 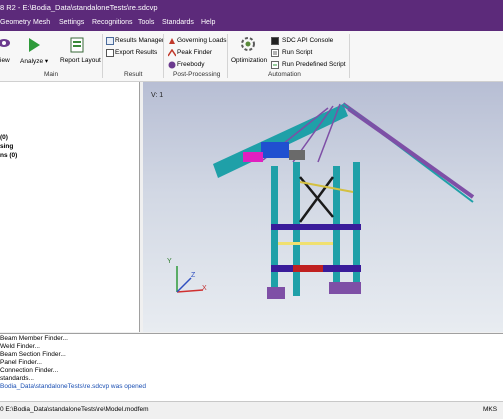 What do you see at coordinates (297, 52) in the screenshot?
I see `run-script-button: Run Script` at bounding box center [297, 52].